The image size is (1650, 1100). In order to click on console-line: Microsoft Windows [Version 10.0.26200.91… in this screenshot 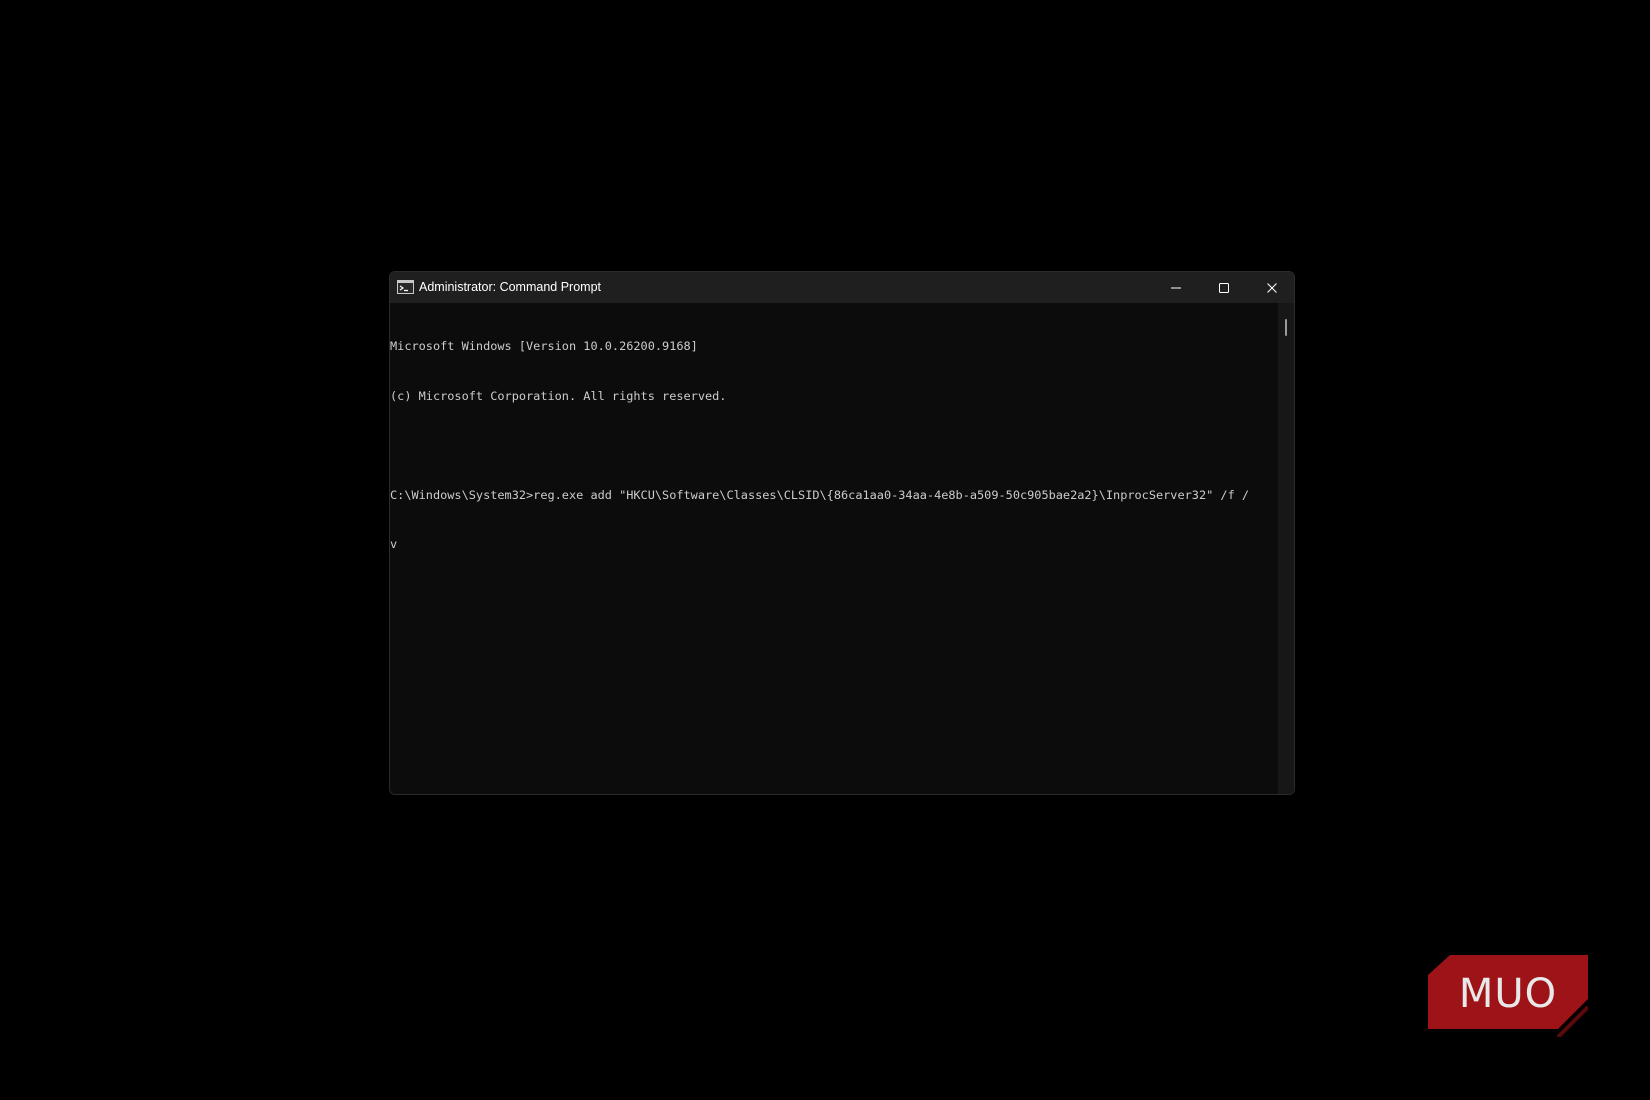, I will do `click(544, 346)`.